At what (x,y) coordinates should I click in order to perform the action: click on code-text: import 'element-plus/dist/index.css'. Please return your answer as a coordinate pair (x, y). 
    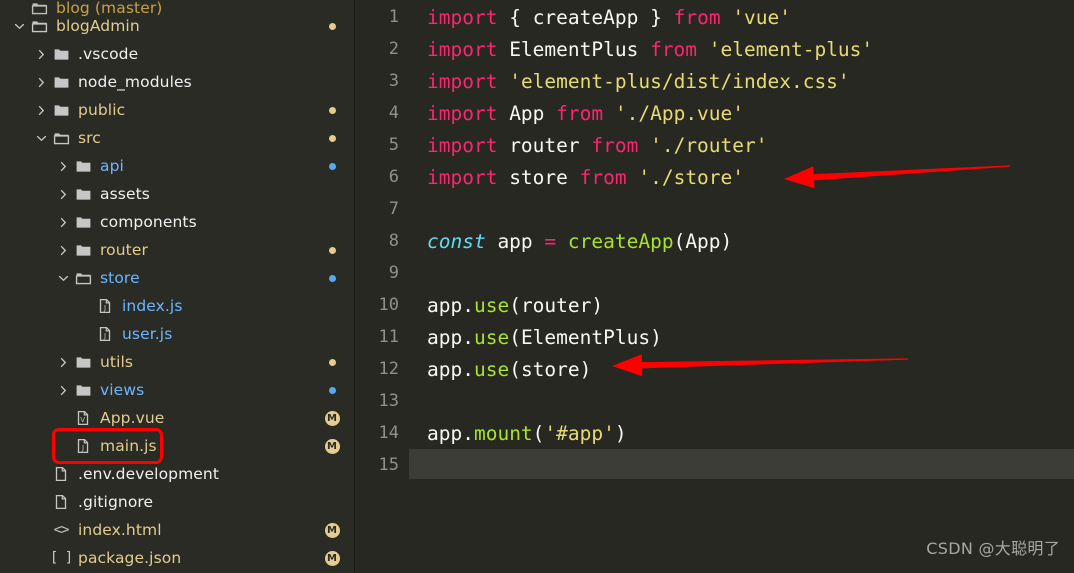
    Looking at the image, I should click on (629, 81).